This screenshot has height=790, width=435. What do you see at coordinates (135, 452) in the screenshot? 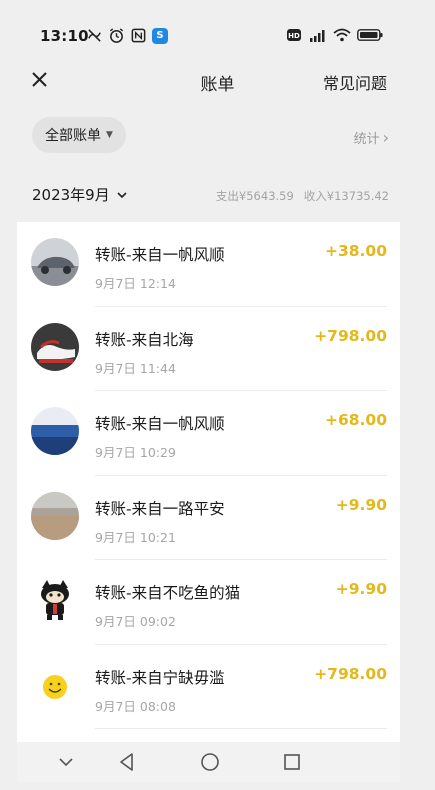
I see `transaction-time: 9月7日 10:29` at bounding box center [135, 452].